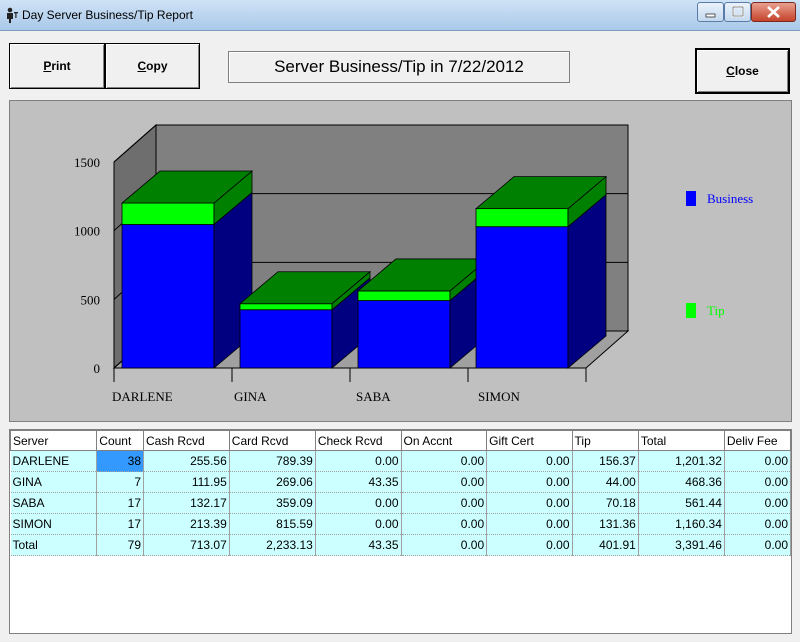  What do you see at coordinates (54, 440) in the screenshot?
I see `column-header: Server` at bounding box center [54, 440].